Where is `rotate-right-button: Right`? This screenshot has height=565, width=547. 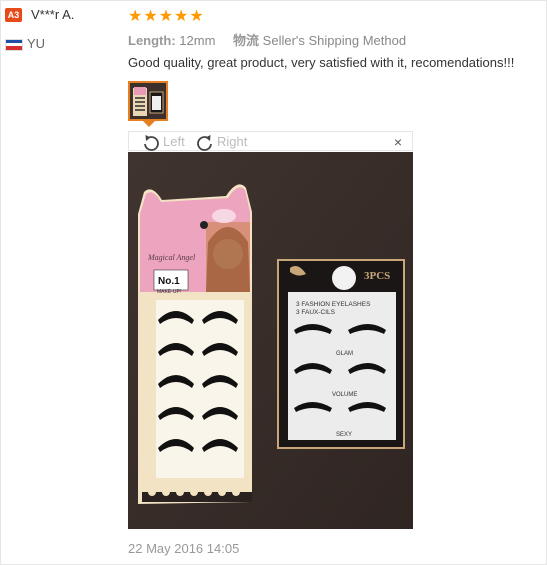 rotate-right-button: Right is located at coordinates (221, 142).